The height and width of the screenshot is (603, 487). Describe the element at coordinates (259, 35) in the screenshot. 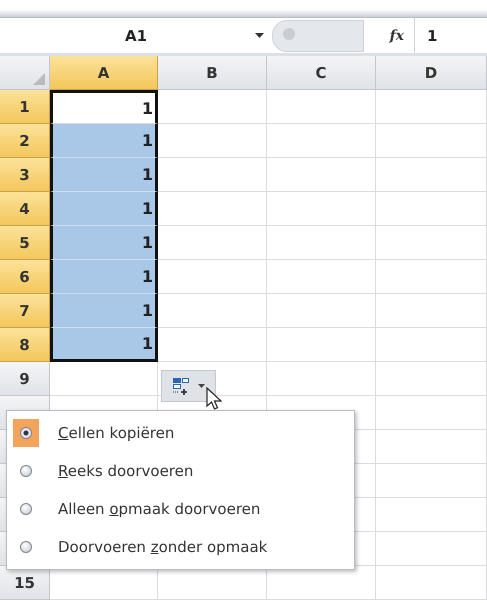

I see `dropdown-caret-icon` at that location.